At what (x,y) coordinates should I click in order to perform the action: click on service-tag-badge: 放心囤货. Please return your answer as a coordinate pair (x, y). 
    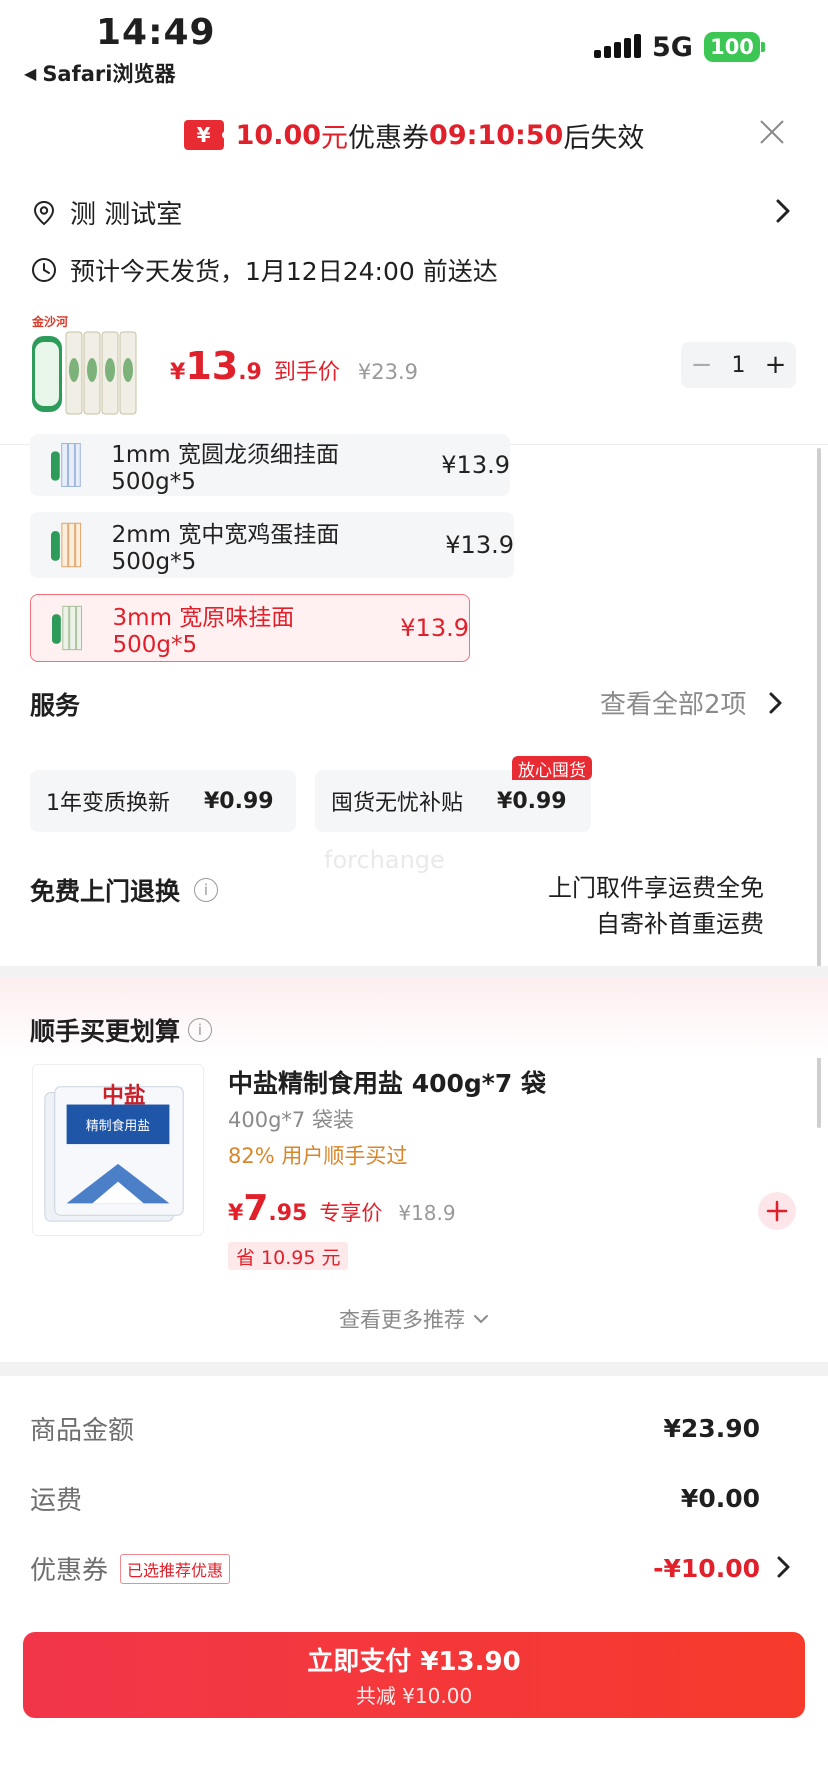
    Looking at the image, I should click on (552, 768).